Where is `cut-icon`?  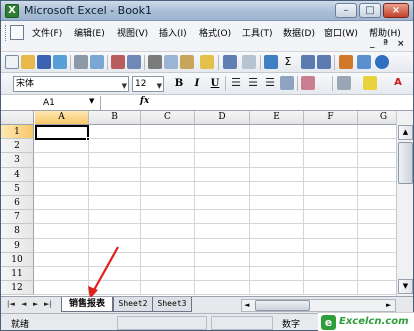
cut-icon is located at coordinates (155, 62).